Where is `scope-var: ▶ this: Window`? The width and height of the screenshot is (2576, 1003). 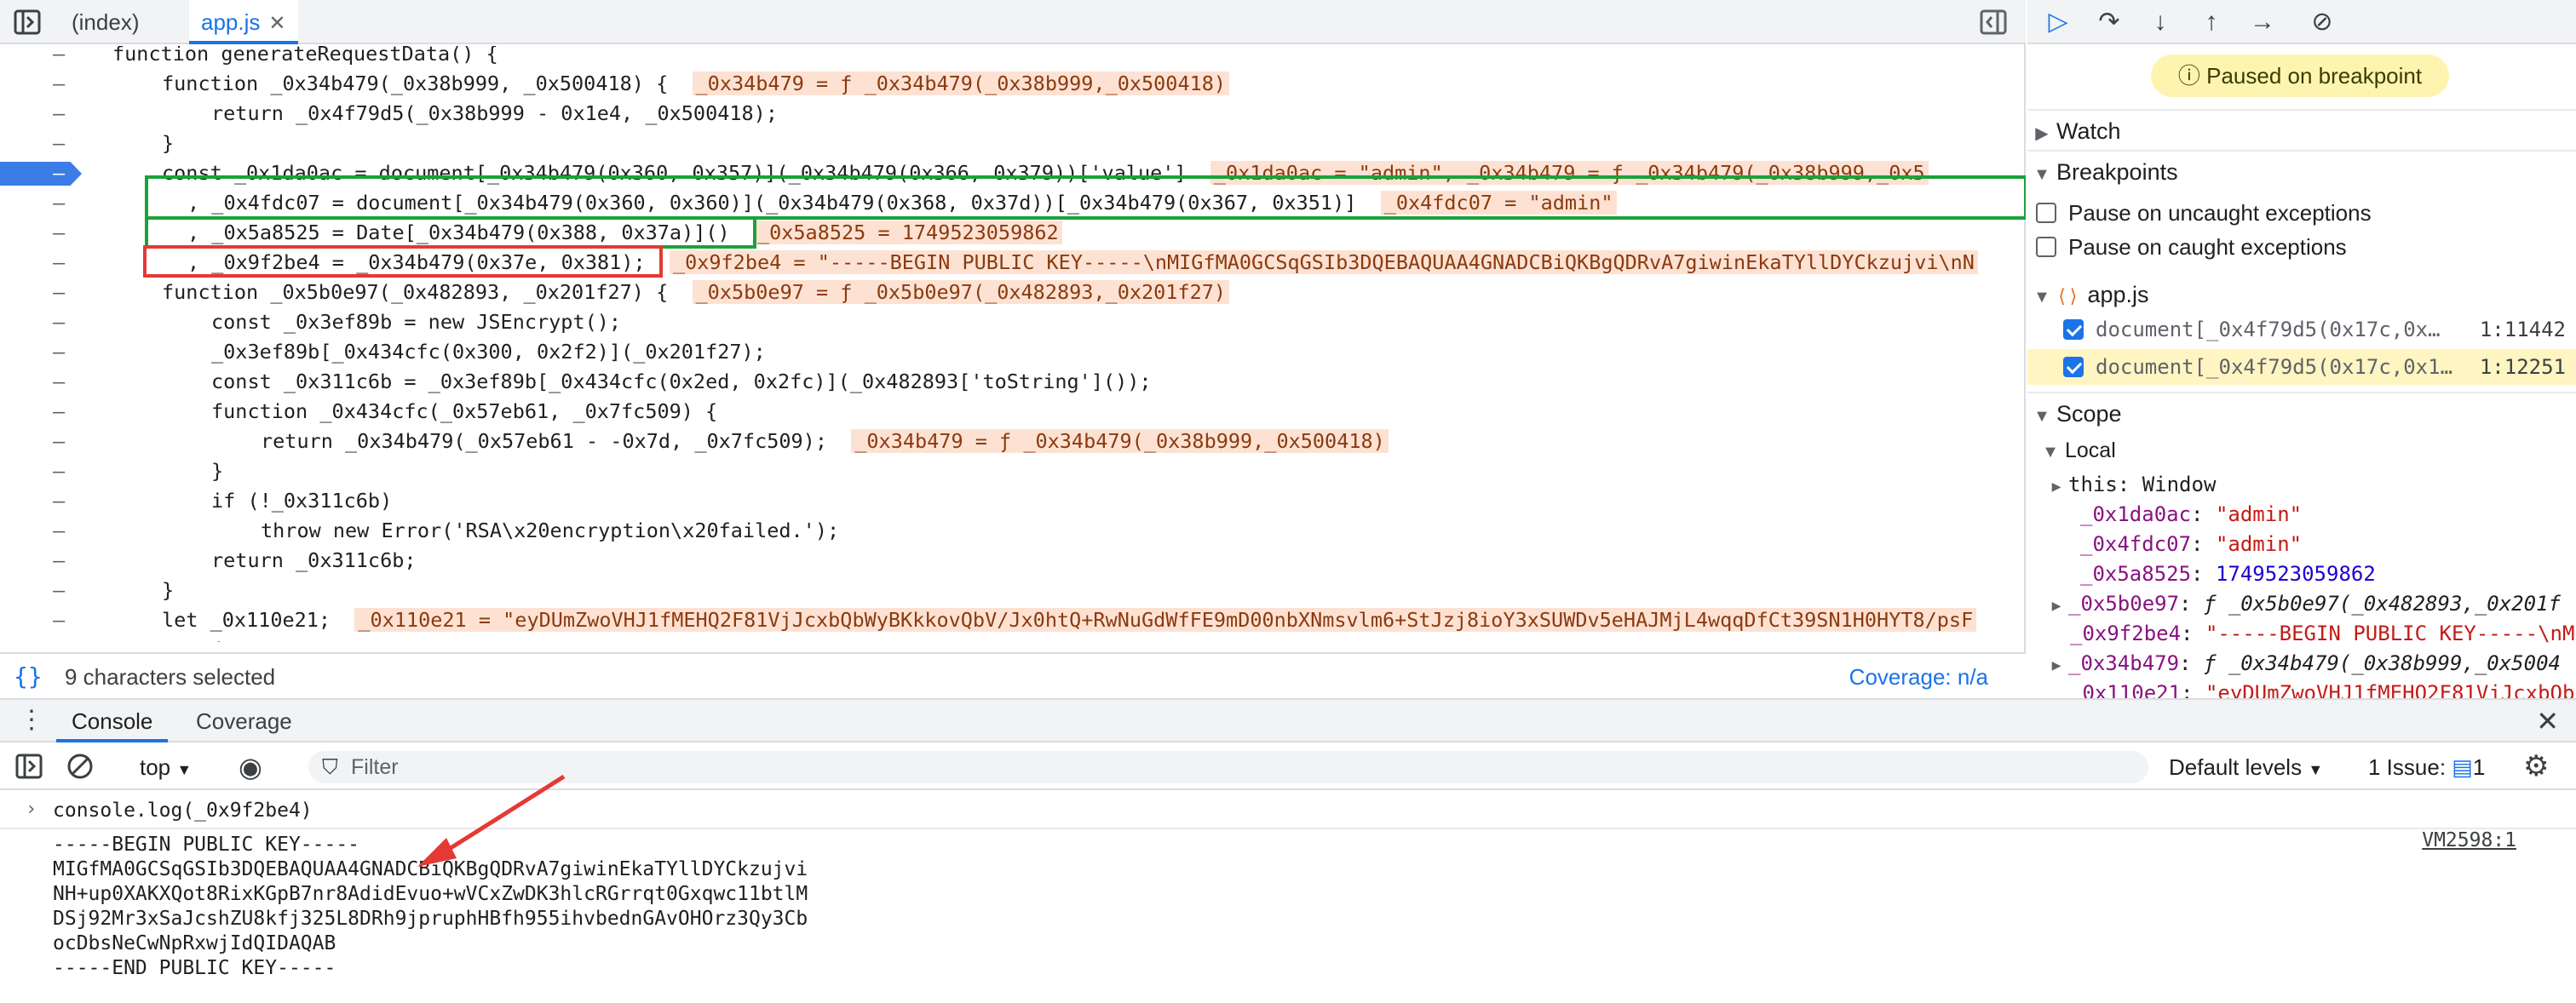
scope-var: ▶ this: Window is located at coordinates (2130, 485).